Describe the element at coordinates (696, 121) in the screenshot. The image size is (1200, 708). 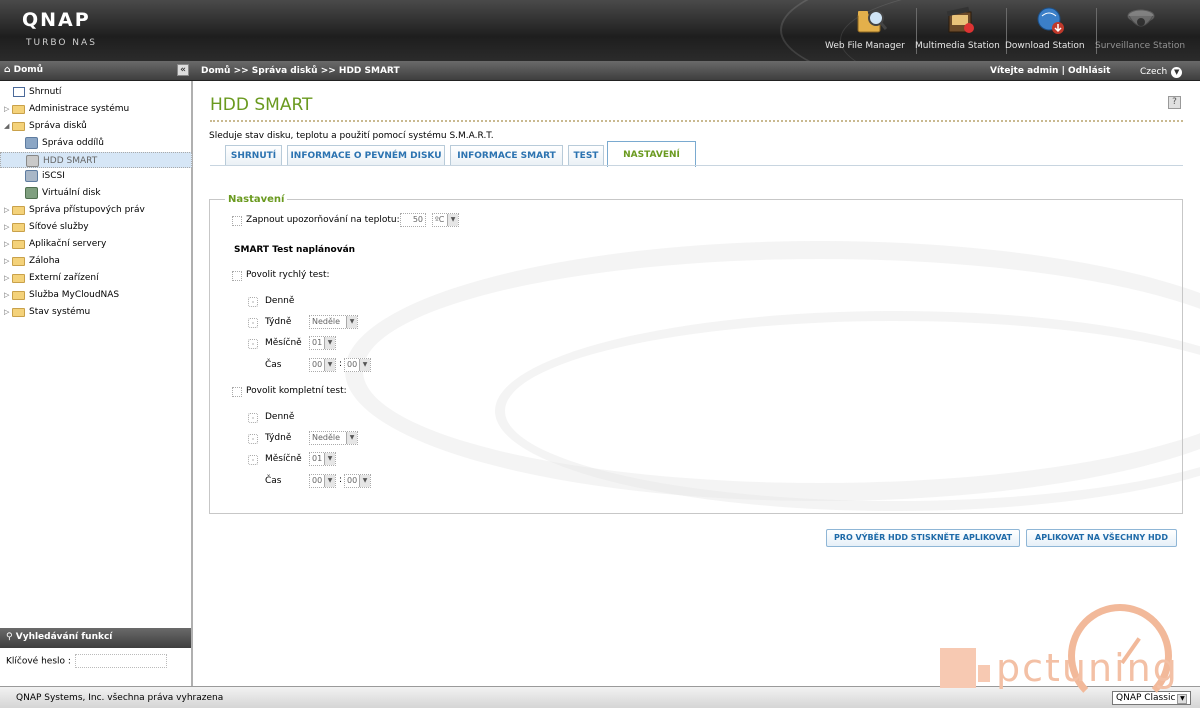
I see `title-divider` at that location.